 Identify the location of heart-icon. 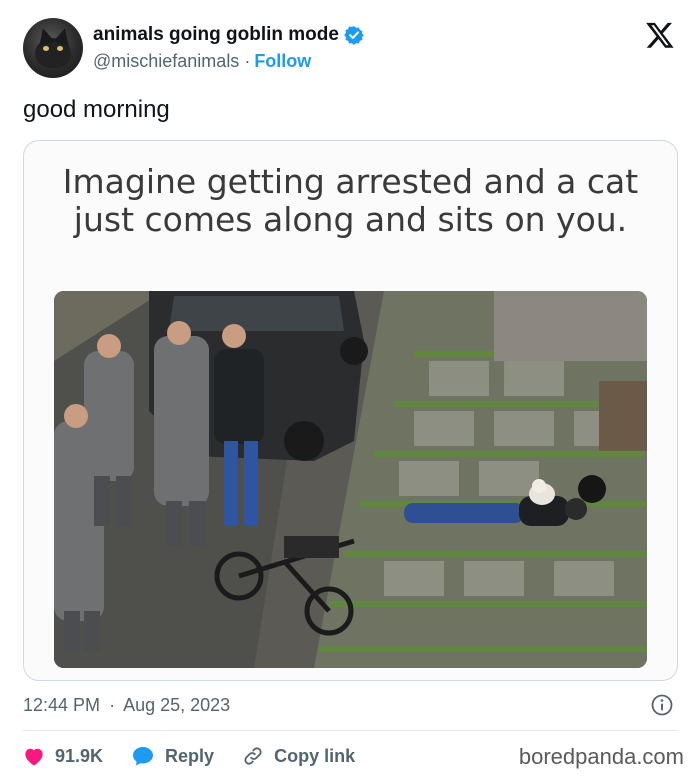
(34, 757).